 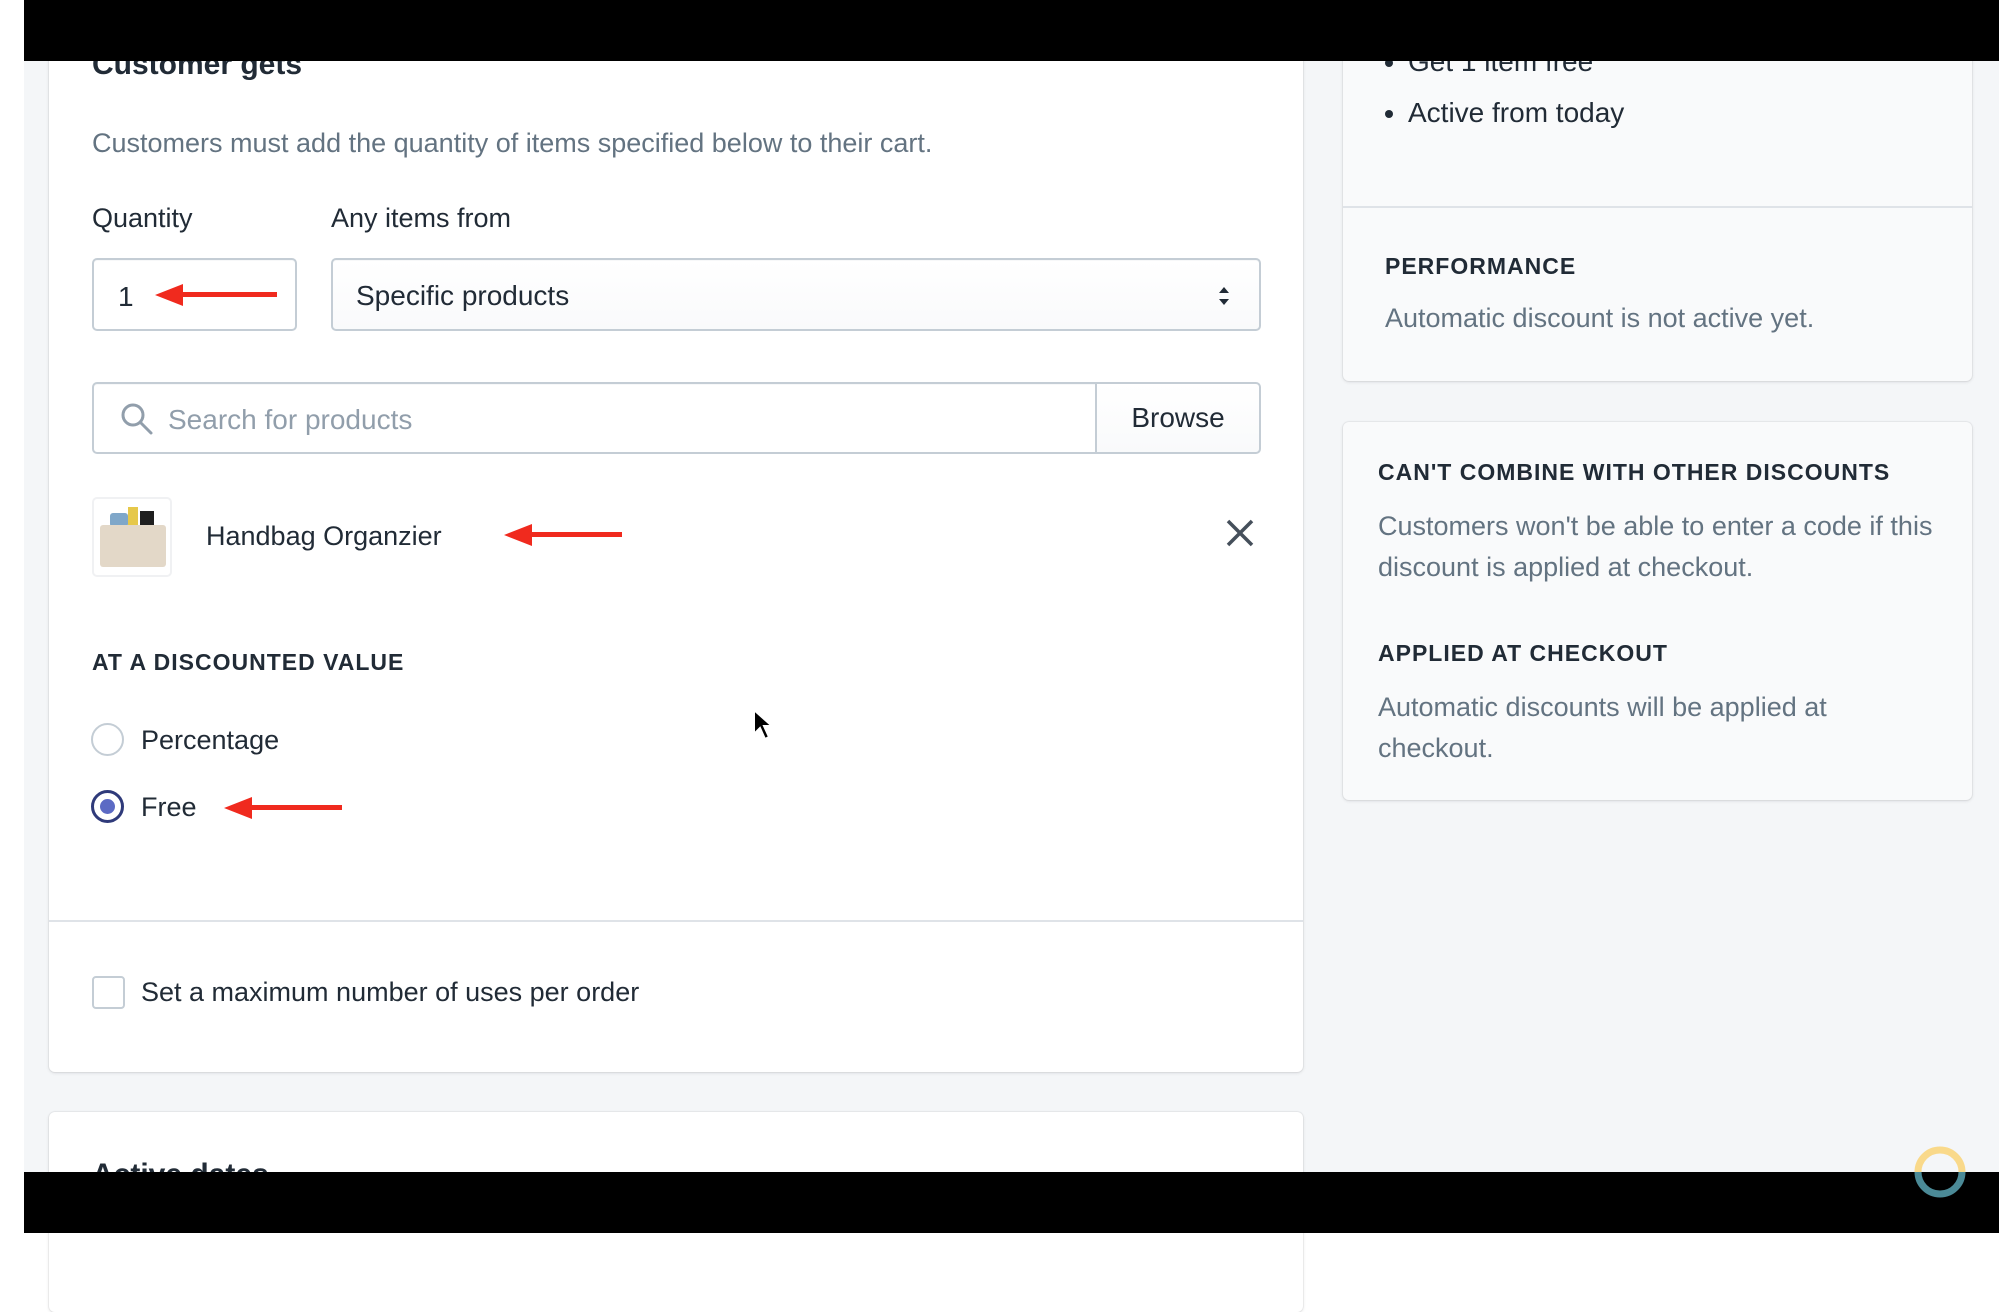 I want to click on radio-percentage-label: Percentage, so click(x=210, y=740).